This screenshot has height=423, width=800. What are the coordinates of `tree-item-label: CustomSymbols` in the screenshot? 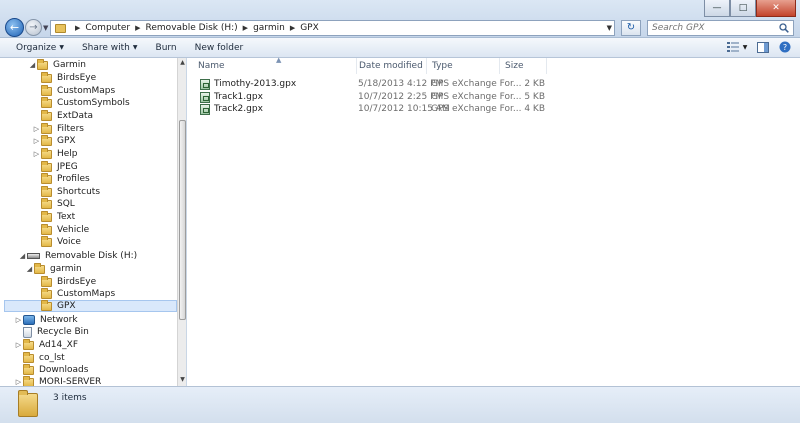 It's located at (93, 103).